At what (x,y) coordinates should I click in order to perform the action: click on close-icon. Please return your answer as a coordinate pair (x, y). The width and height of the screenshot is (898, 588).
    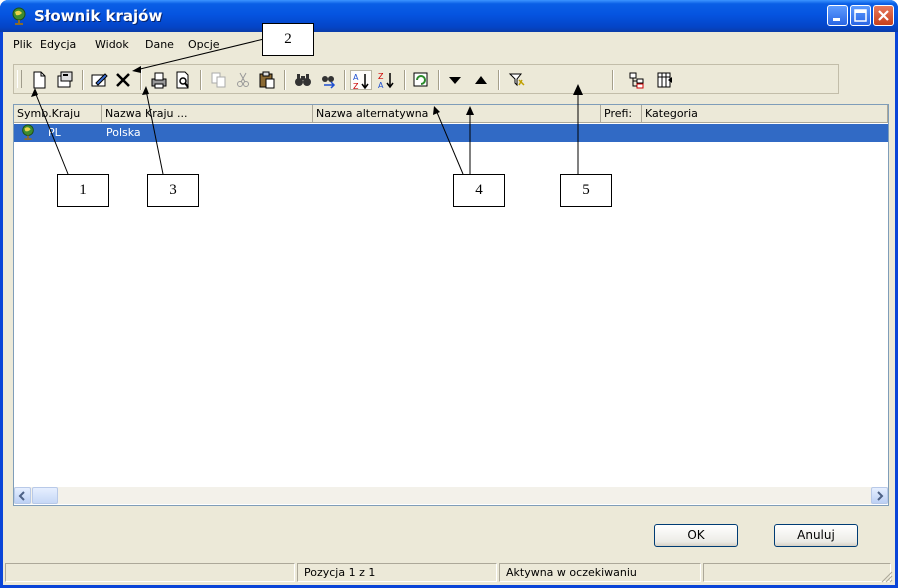
    Looking at the image, I should click on (883, 15).